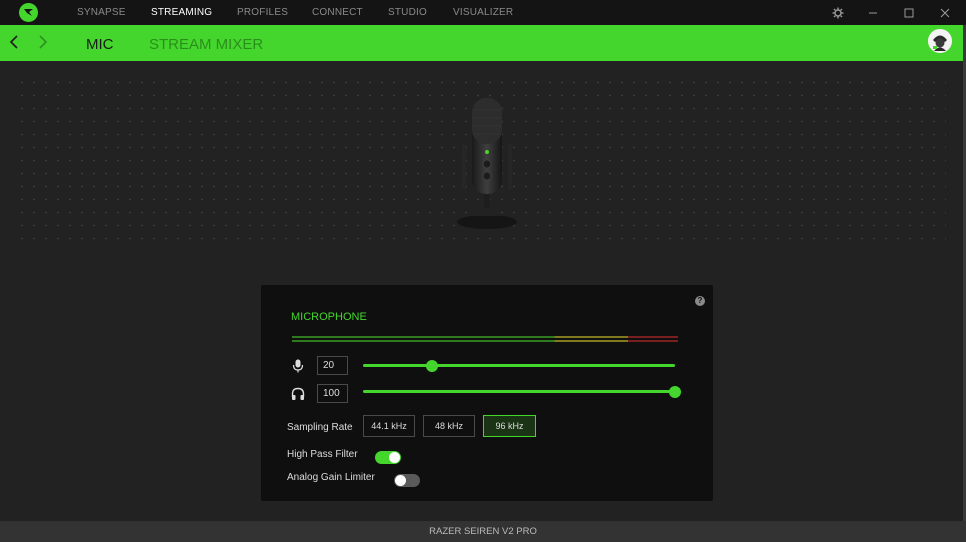  I want to click on microphone-icon, so click(298, 366).